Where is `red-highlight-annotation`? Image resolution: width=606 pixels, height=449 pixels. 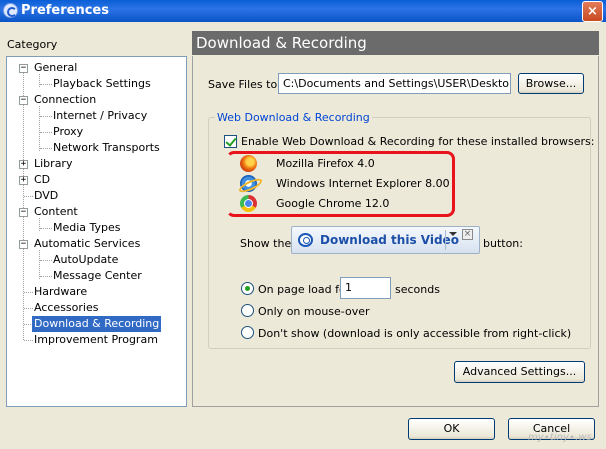 red-highlight-annotation is located at coordinates (340, 184).